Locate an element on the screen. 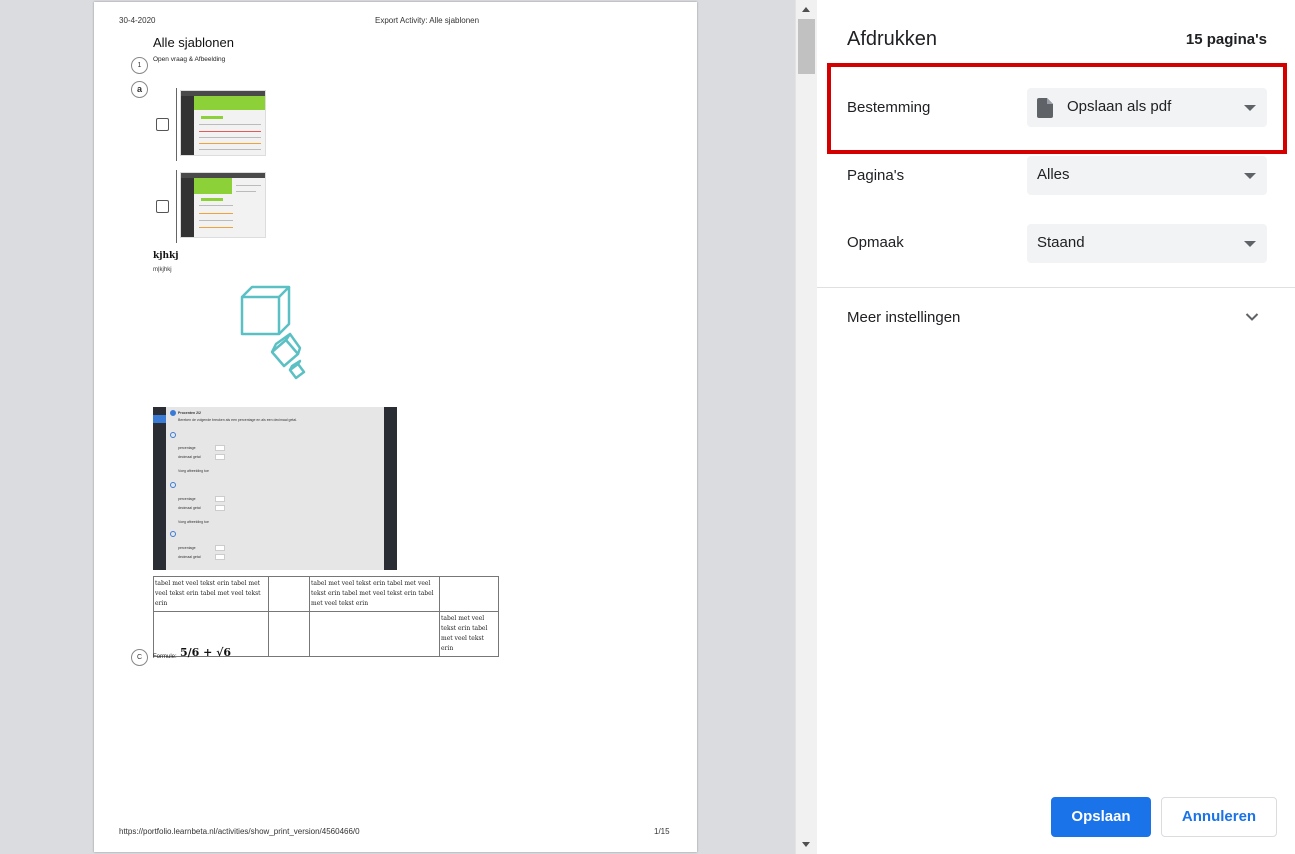 This screenshot has height=854, width=1295. more-settings-toggle: Meer instellingen is located at coordinates (903, 317).